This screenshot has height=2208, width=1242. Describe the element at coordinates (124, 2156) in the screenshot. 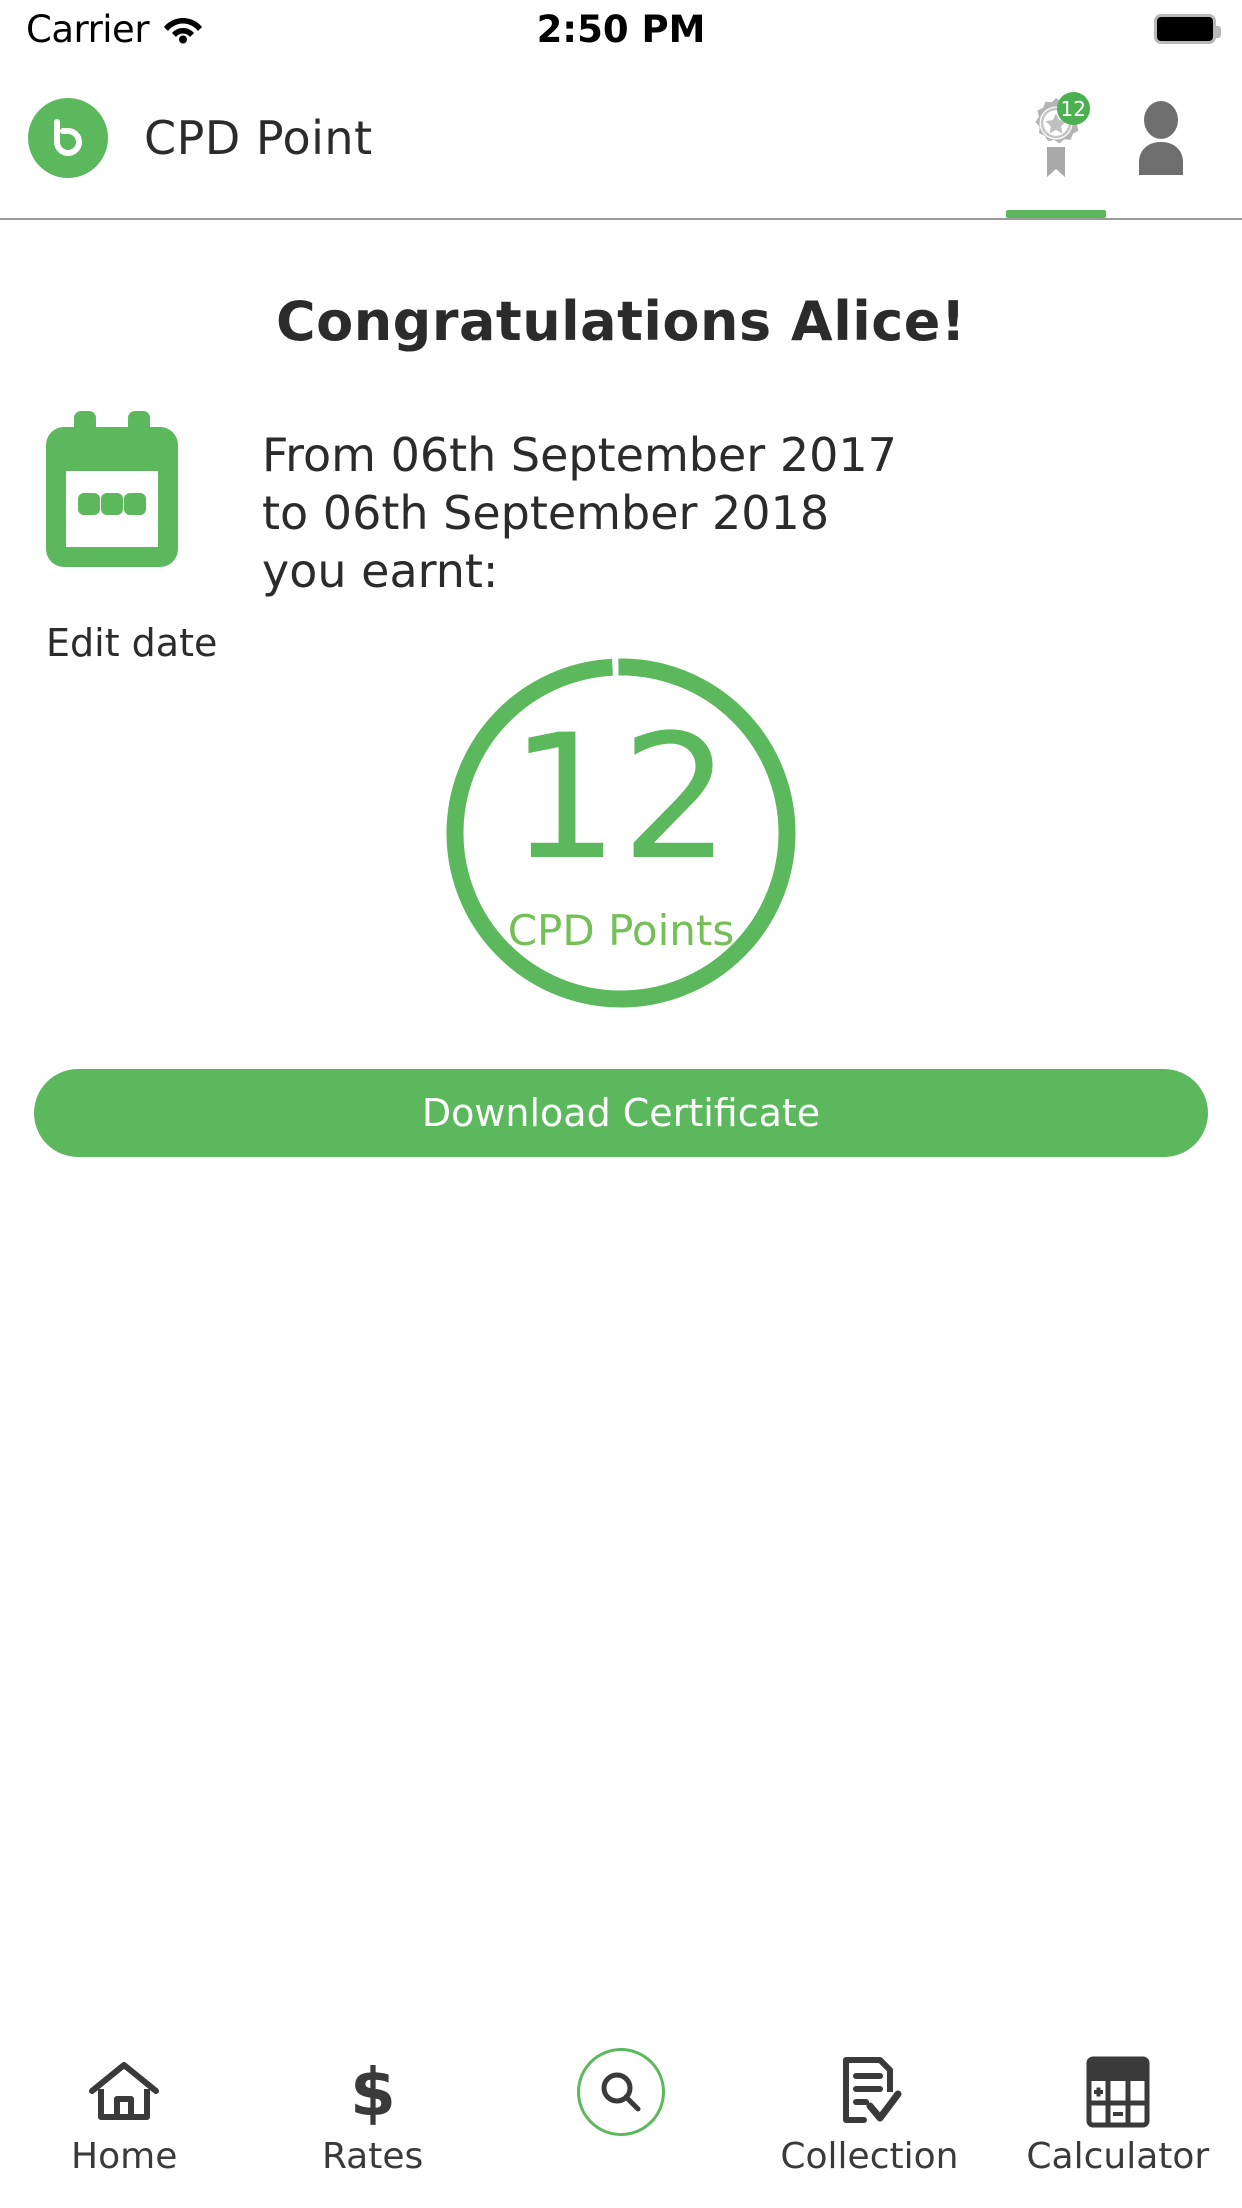

I see `tab-home-label: Home` at that location.